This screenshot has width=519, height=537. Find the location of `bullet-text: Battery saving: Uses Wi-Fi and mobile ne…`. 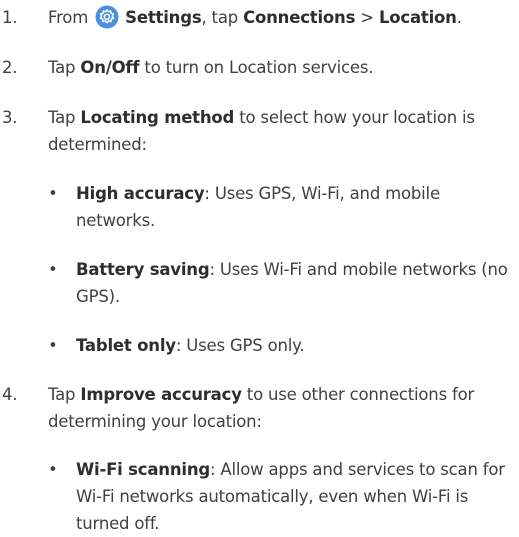

bullet-text: Battery saving: Uses Wi-Fi and mobile ne… is located at coordinates (292, 283).